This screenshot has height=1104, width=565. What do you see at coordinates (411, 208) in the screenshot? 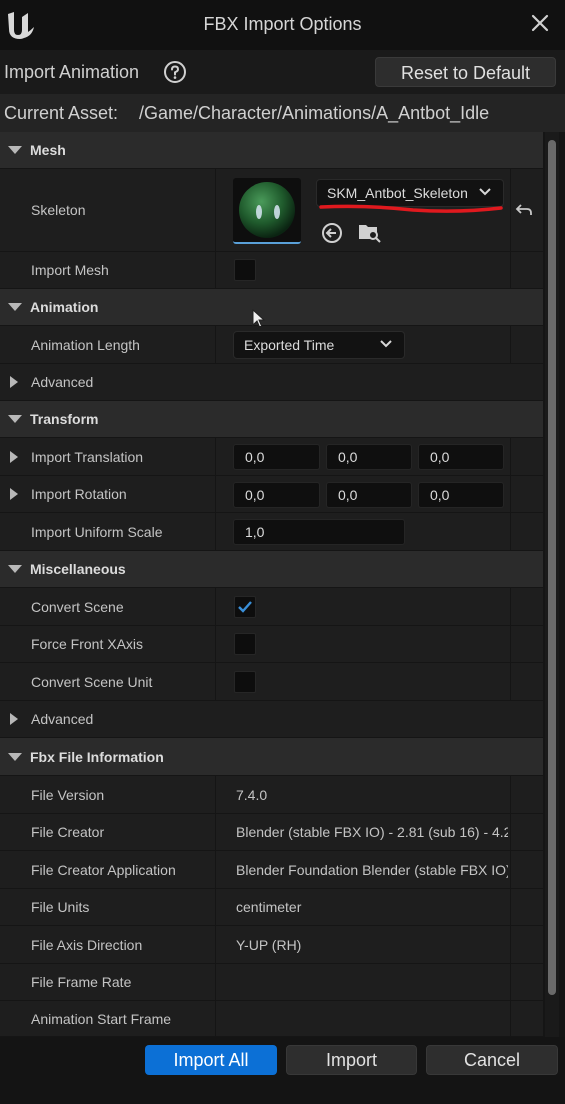
I see `annotation-underline` at bounding box center [411, 208].